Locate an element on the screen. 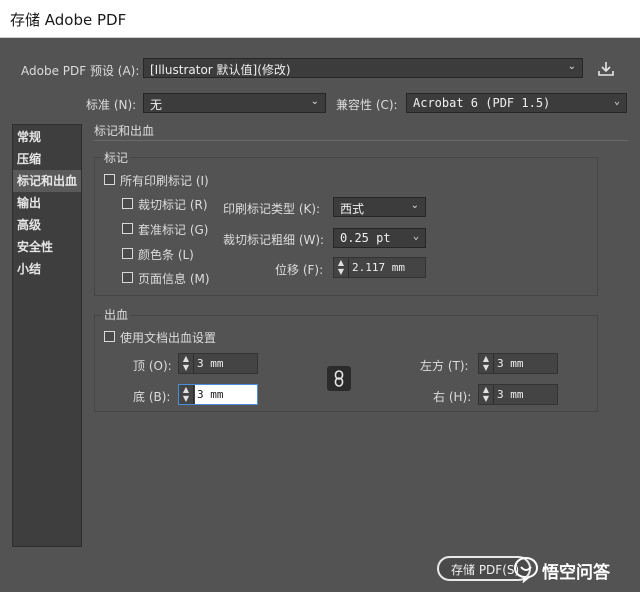  trim-weight-dropdown: 0.25 pt ⌄ is located at coordinates (379, 238).